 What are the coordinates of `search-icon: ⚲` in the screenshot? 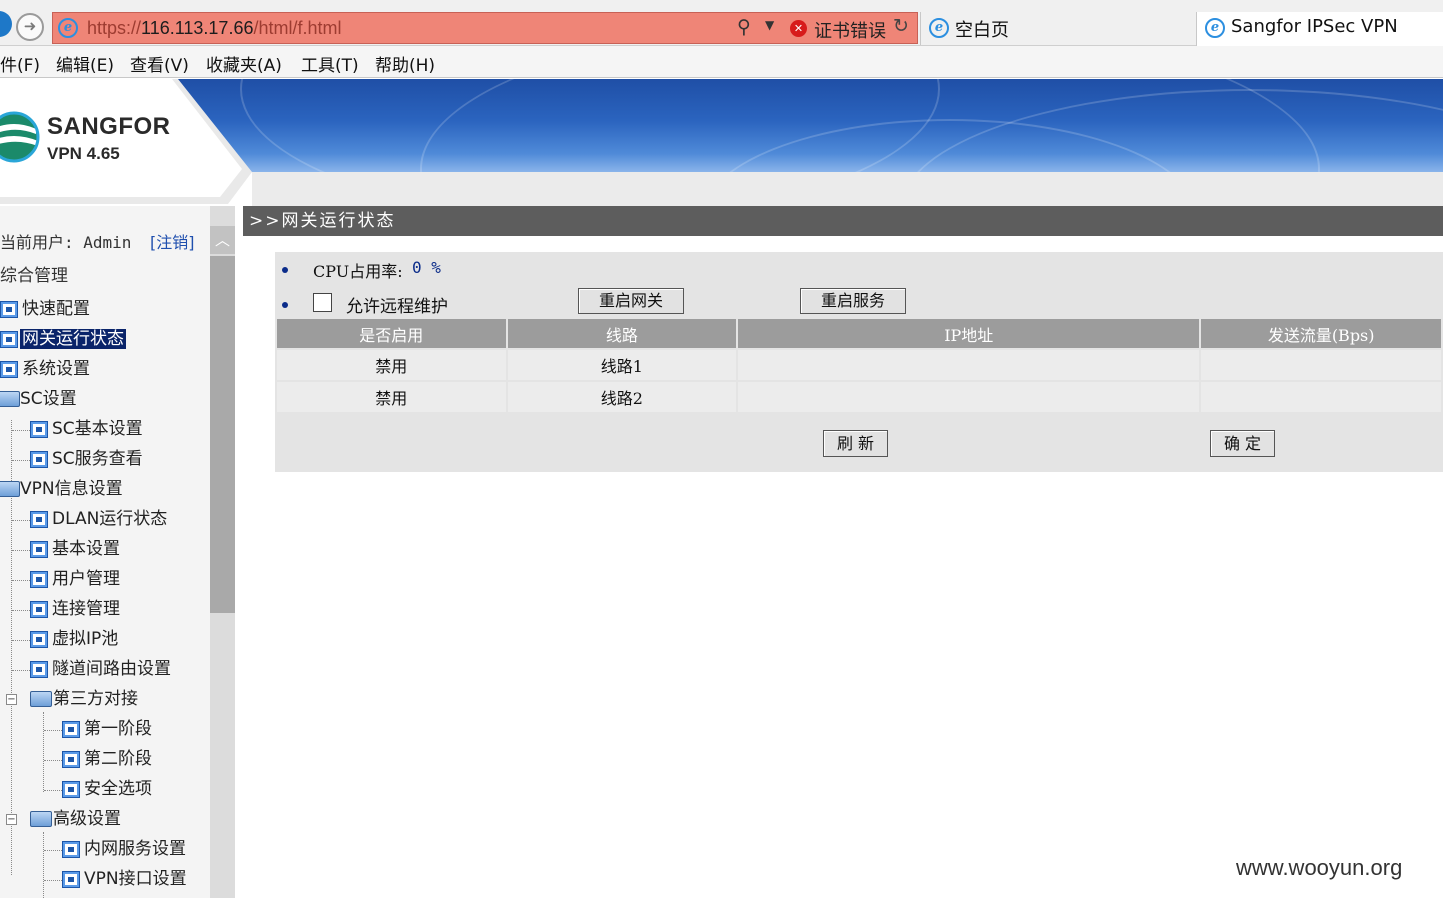 It's located at (744, 27).